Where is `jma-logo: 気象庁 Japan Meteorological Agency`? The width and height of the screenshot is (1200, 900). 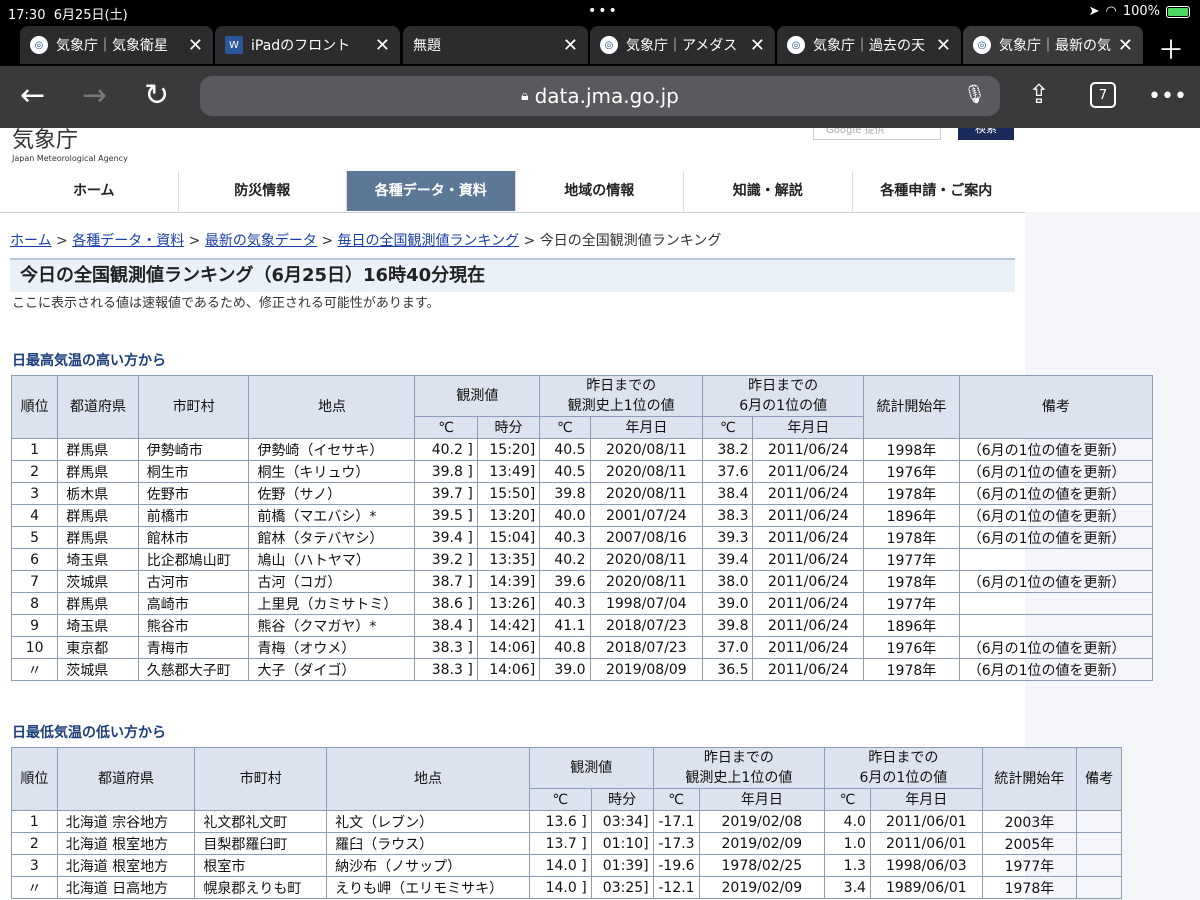 jma-logo: 気象庁 Japan Meteorological Agency is located at coordinates (70, 145).